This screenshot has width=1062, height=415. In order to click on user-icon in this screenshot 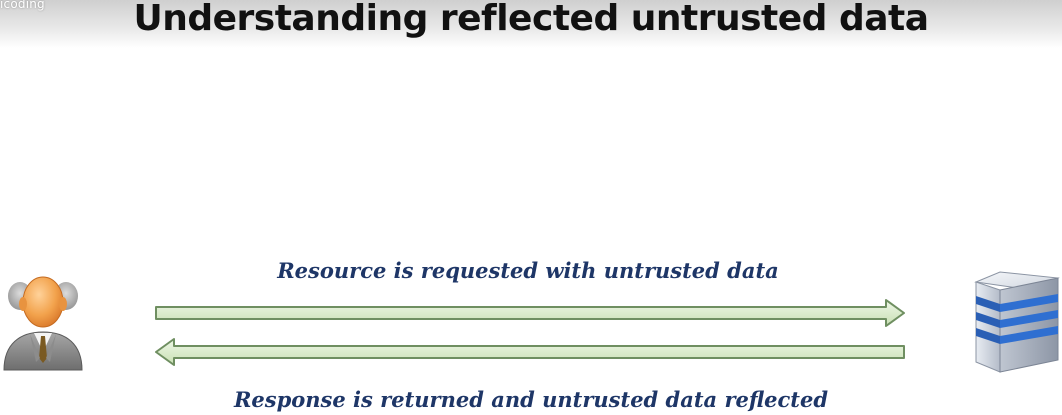, I will do `click(43, 323)`.